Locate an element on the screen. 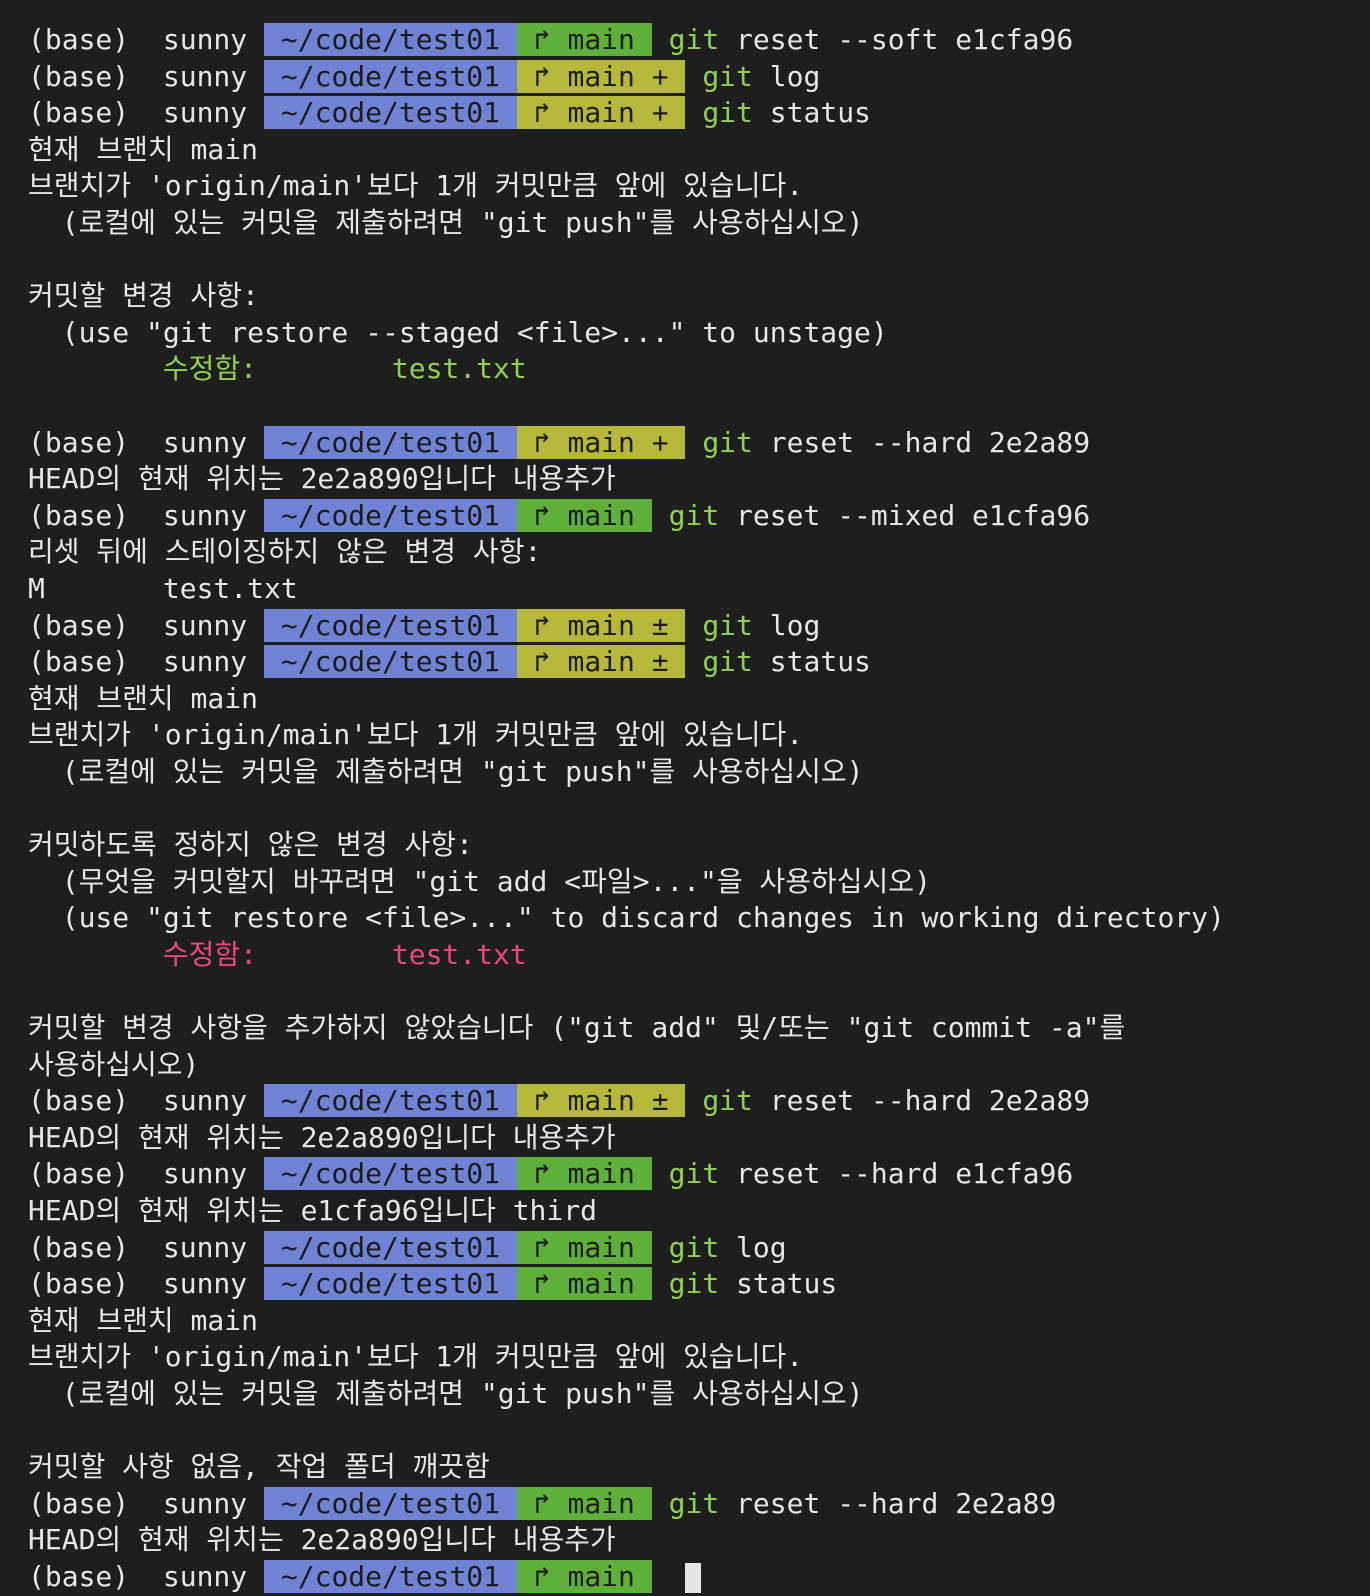 The height and width of the screenshot is (1596, 1370). output-line: 커밋할 사항 없음, 작업 폴더 깨끗함 is located at coordinates (694, 1467).